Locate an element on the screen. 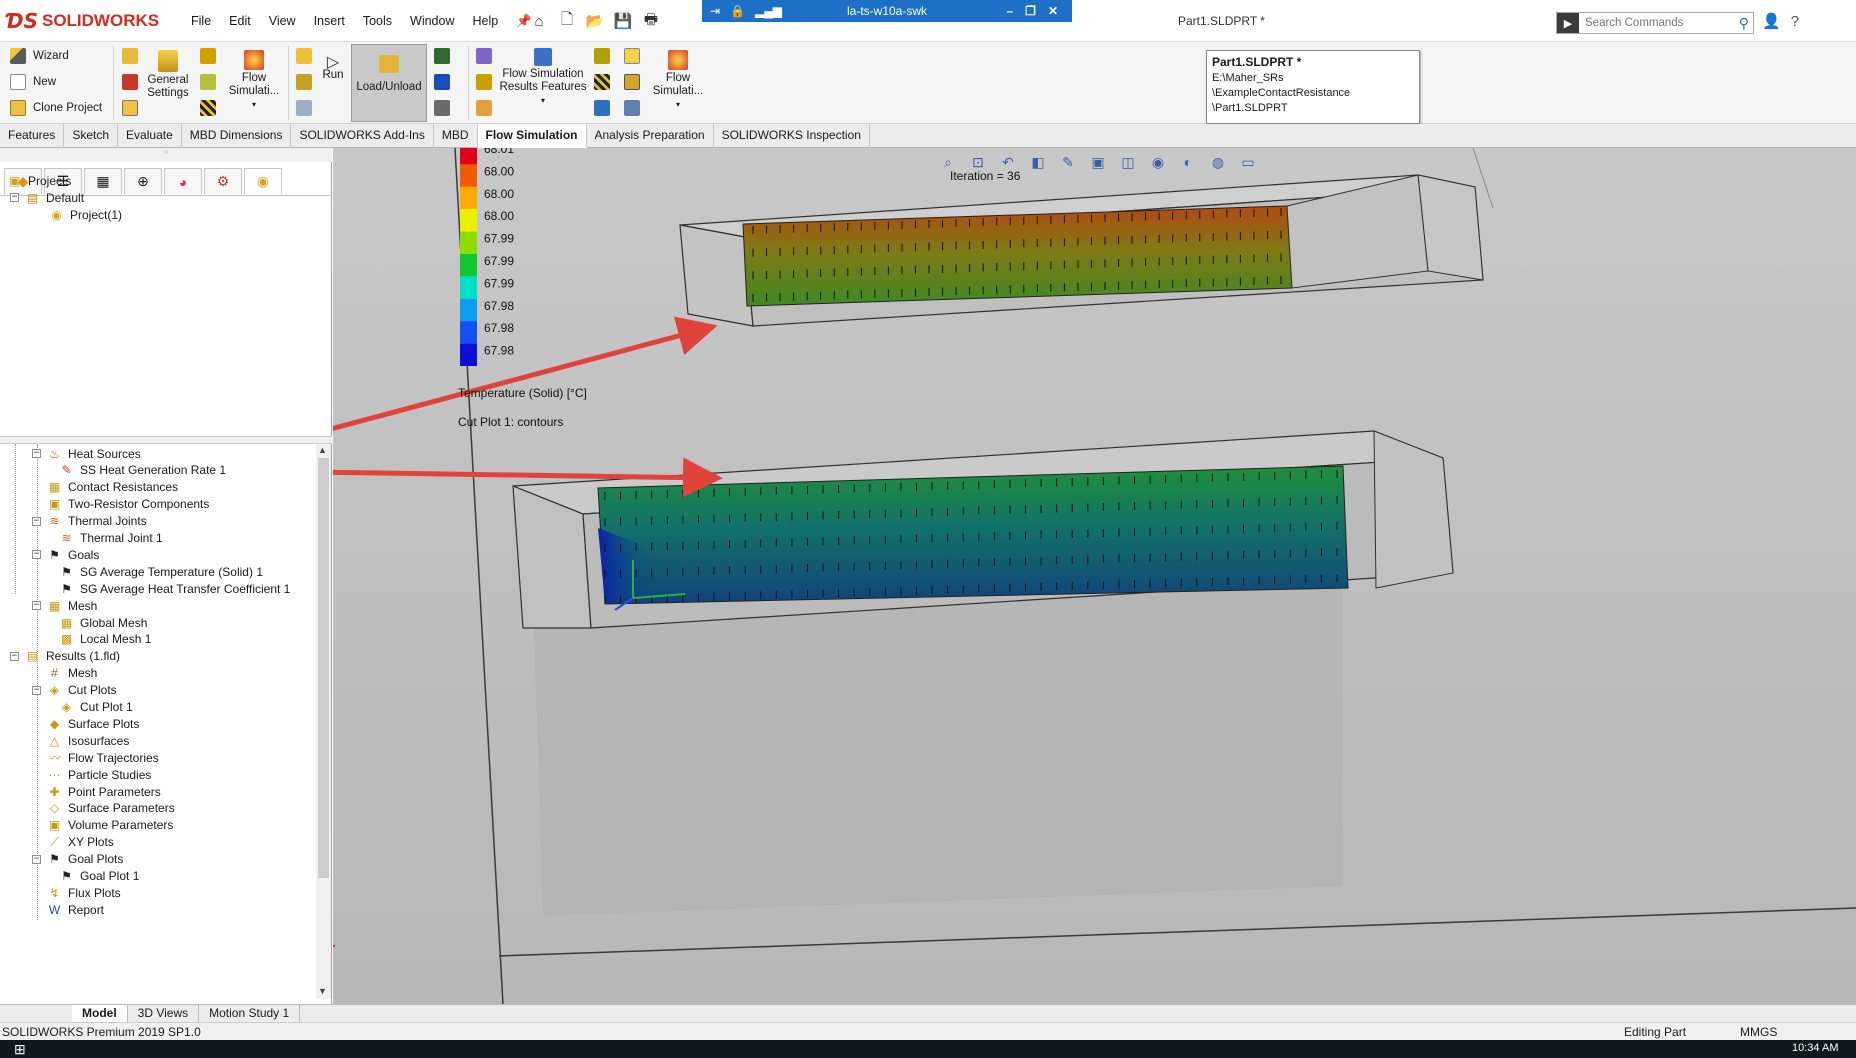  open-folder-icon: 📂 is located at coordinates (595, 21).